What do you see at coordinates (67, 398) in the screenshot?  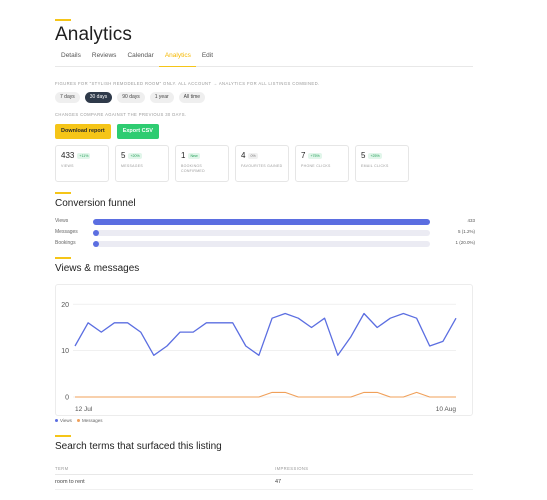 I see `y-tick-label: 0` at bounding box center [67, 398].